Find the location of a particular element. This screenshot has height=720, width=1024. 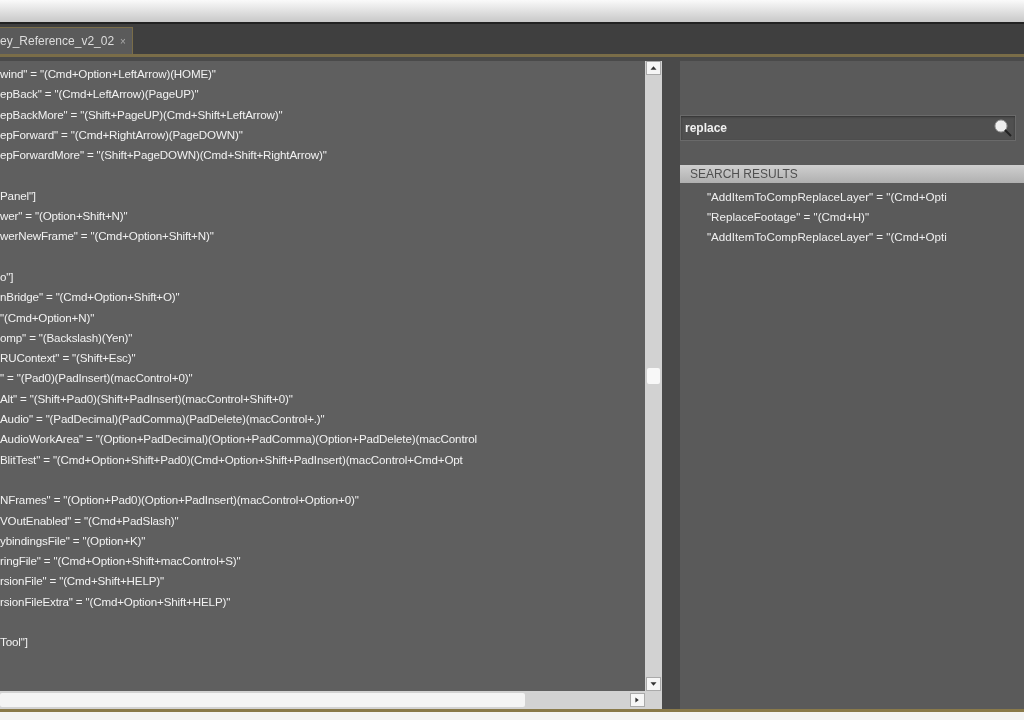

search-field: replace is located at coordinates (848, 128).